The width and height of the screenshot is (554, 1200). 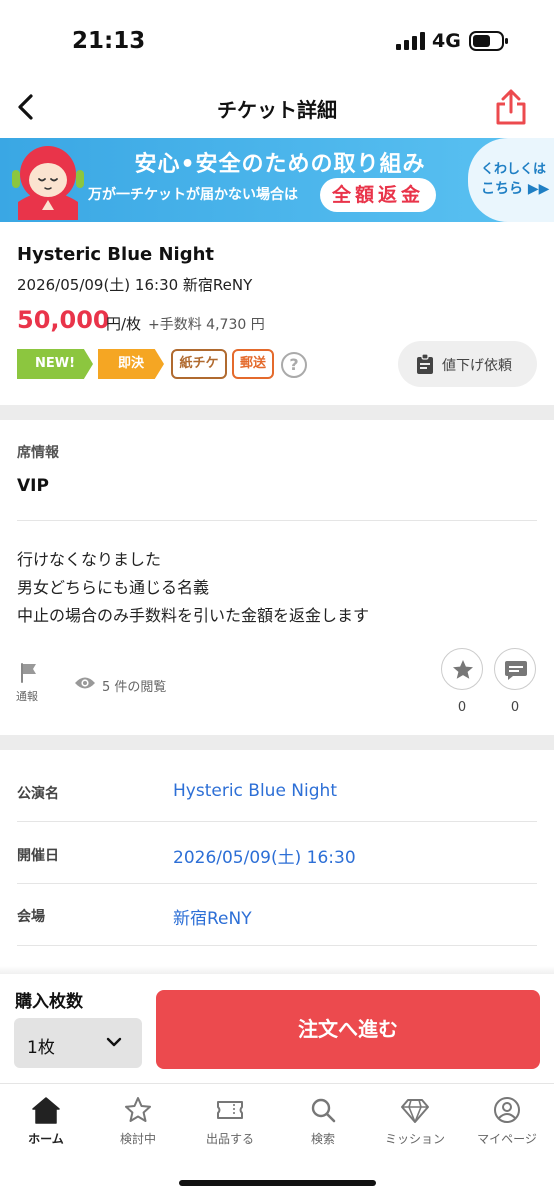 I want to click on nav-header: チケット詳細, so click(x=277, y=108).